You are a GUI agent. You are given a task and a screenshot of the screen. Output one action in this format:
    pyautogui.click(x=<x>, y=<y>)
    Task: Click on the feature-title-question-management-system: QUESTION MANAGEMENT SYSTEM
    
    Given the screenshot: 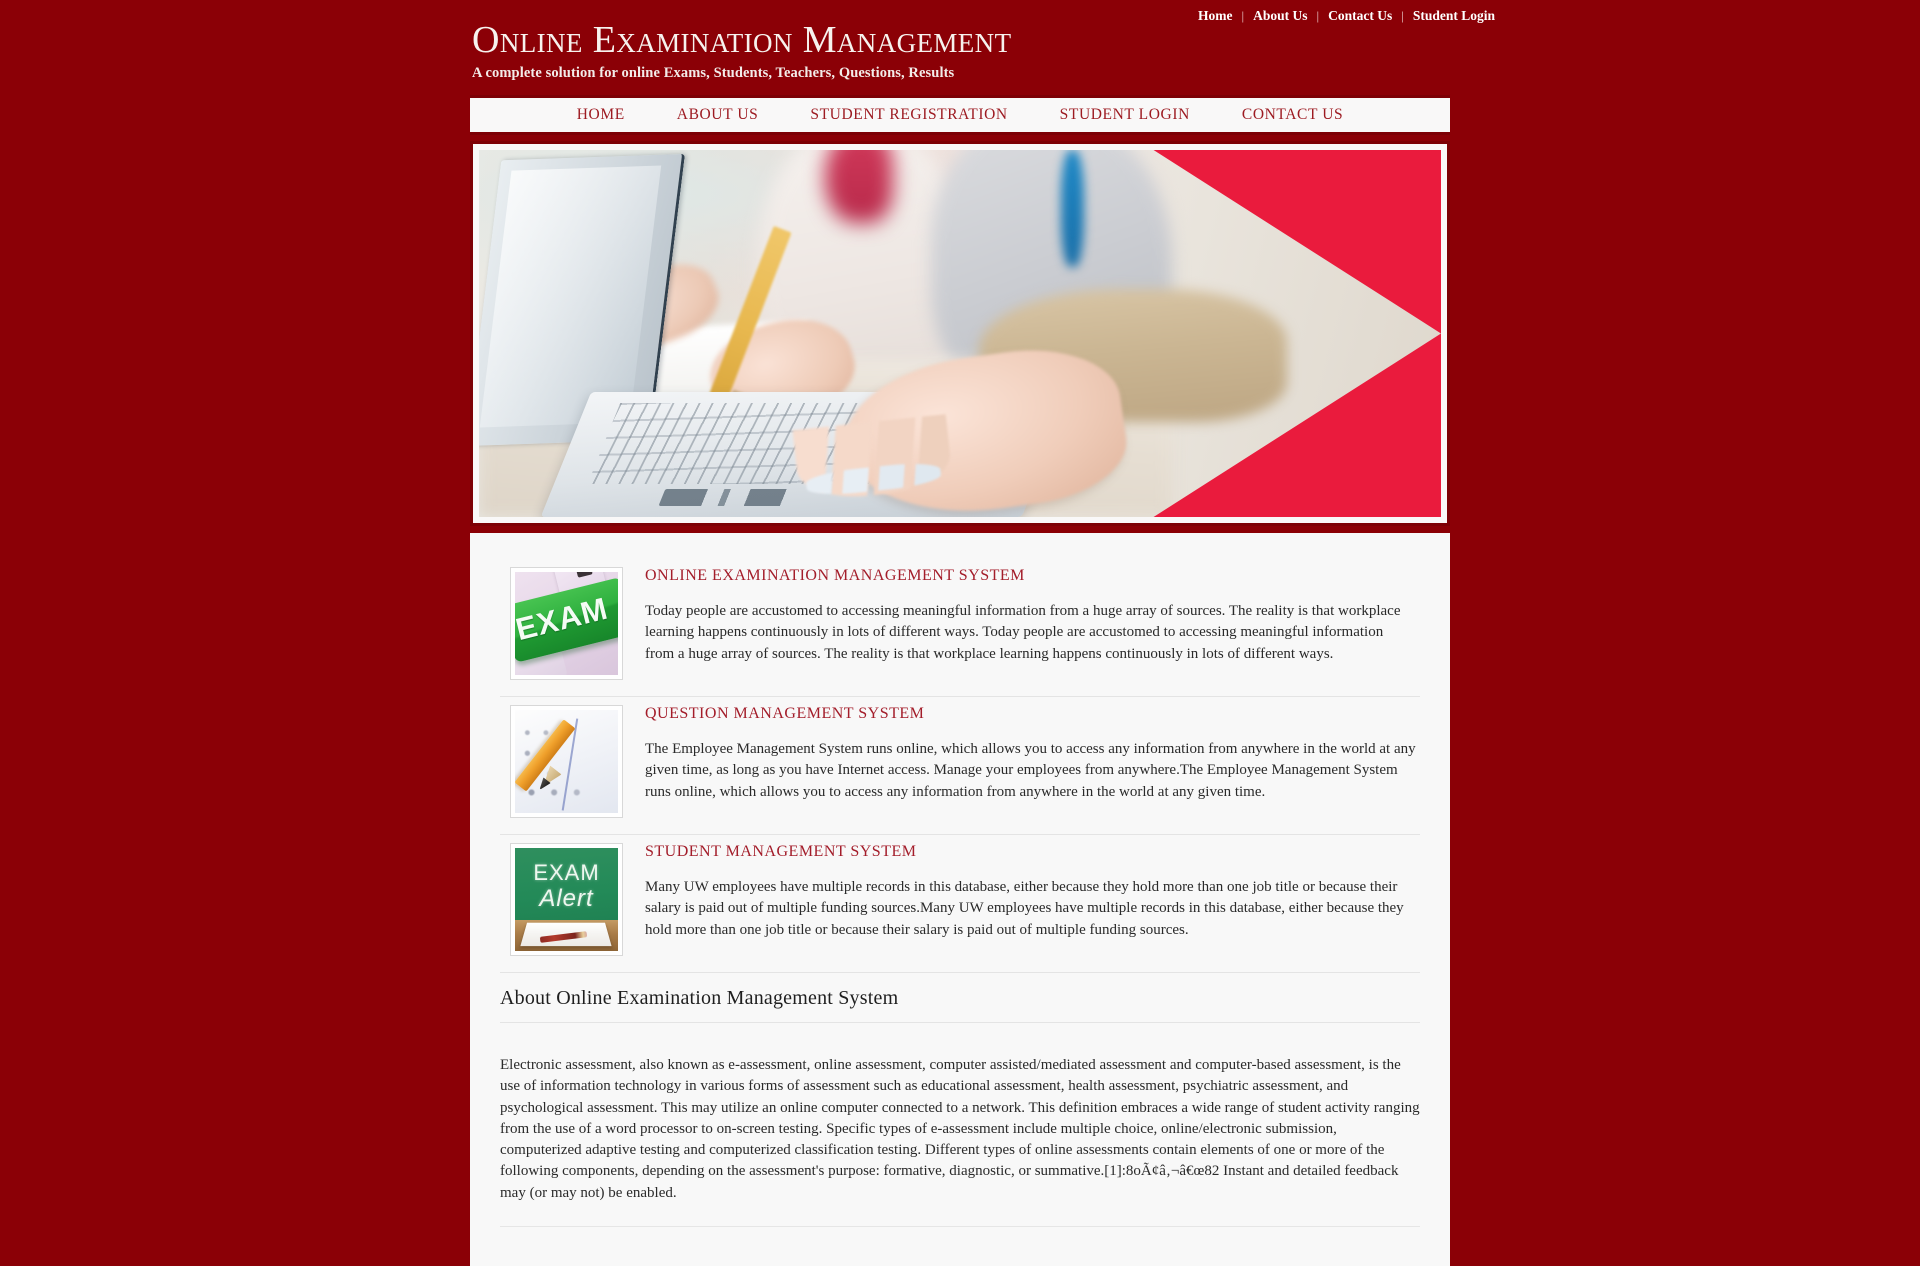 What is the action you would take?
    pyautogui.click(x=785, y=713)
    